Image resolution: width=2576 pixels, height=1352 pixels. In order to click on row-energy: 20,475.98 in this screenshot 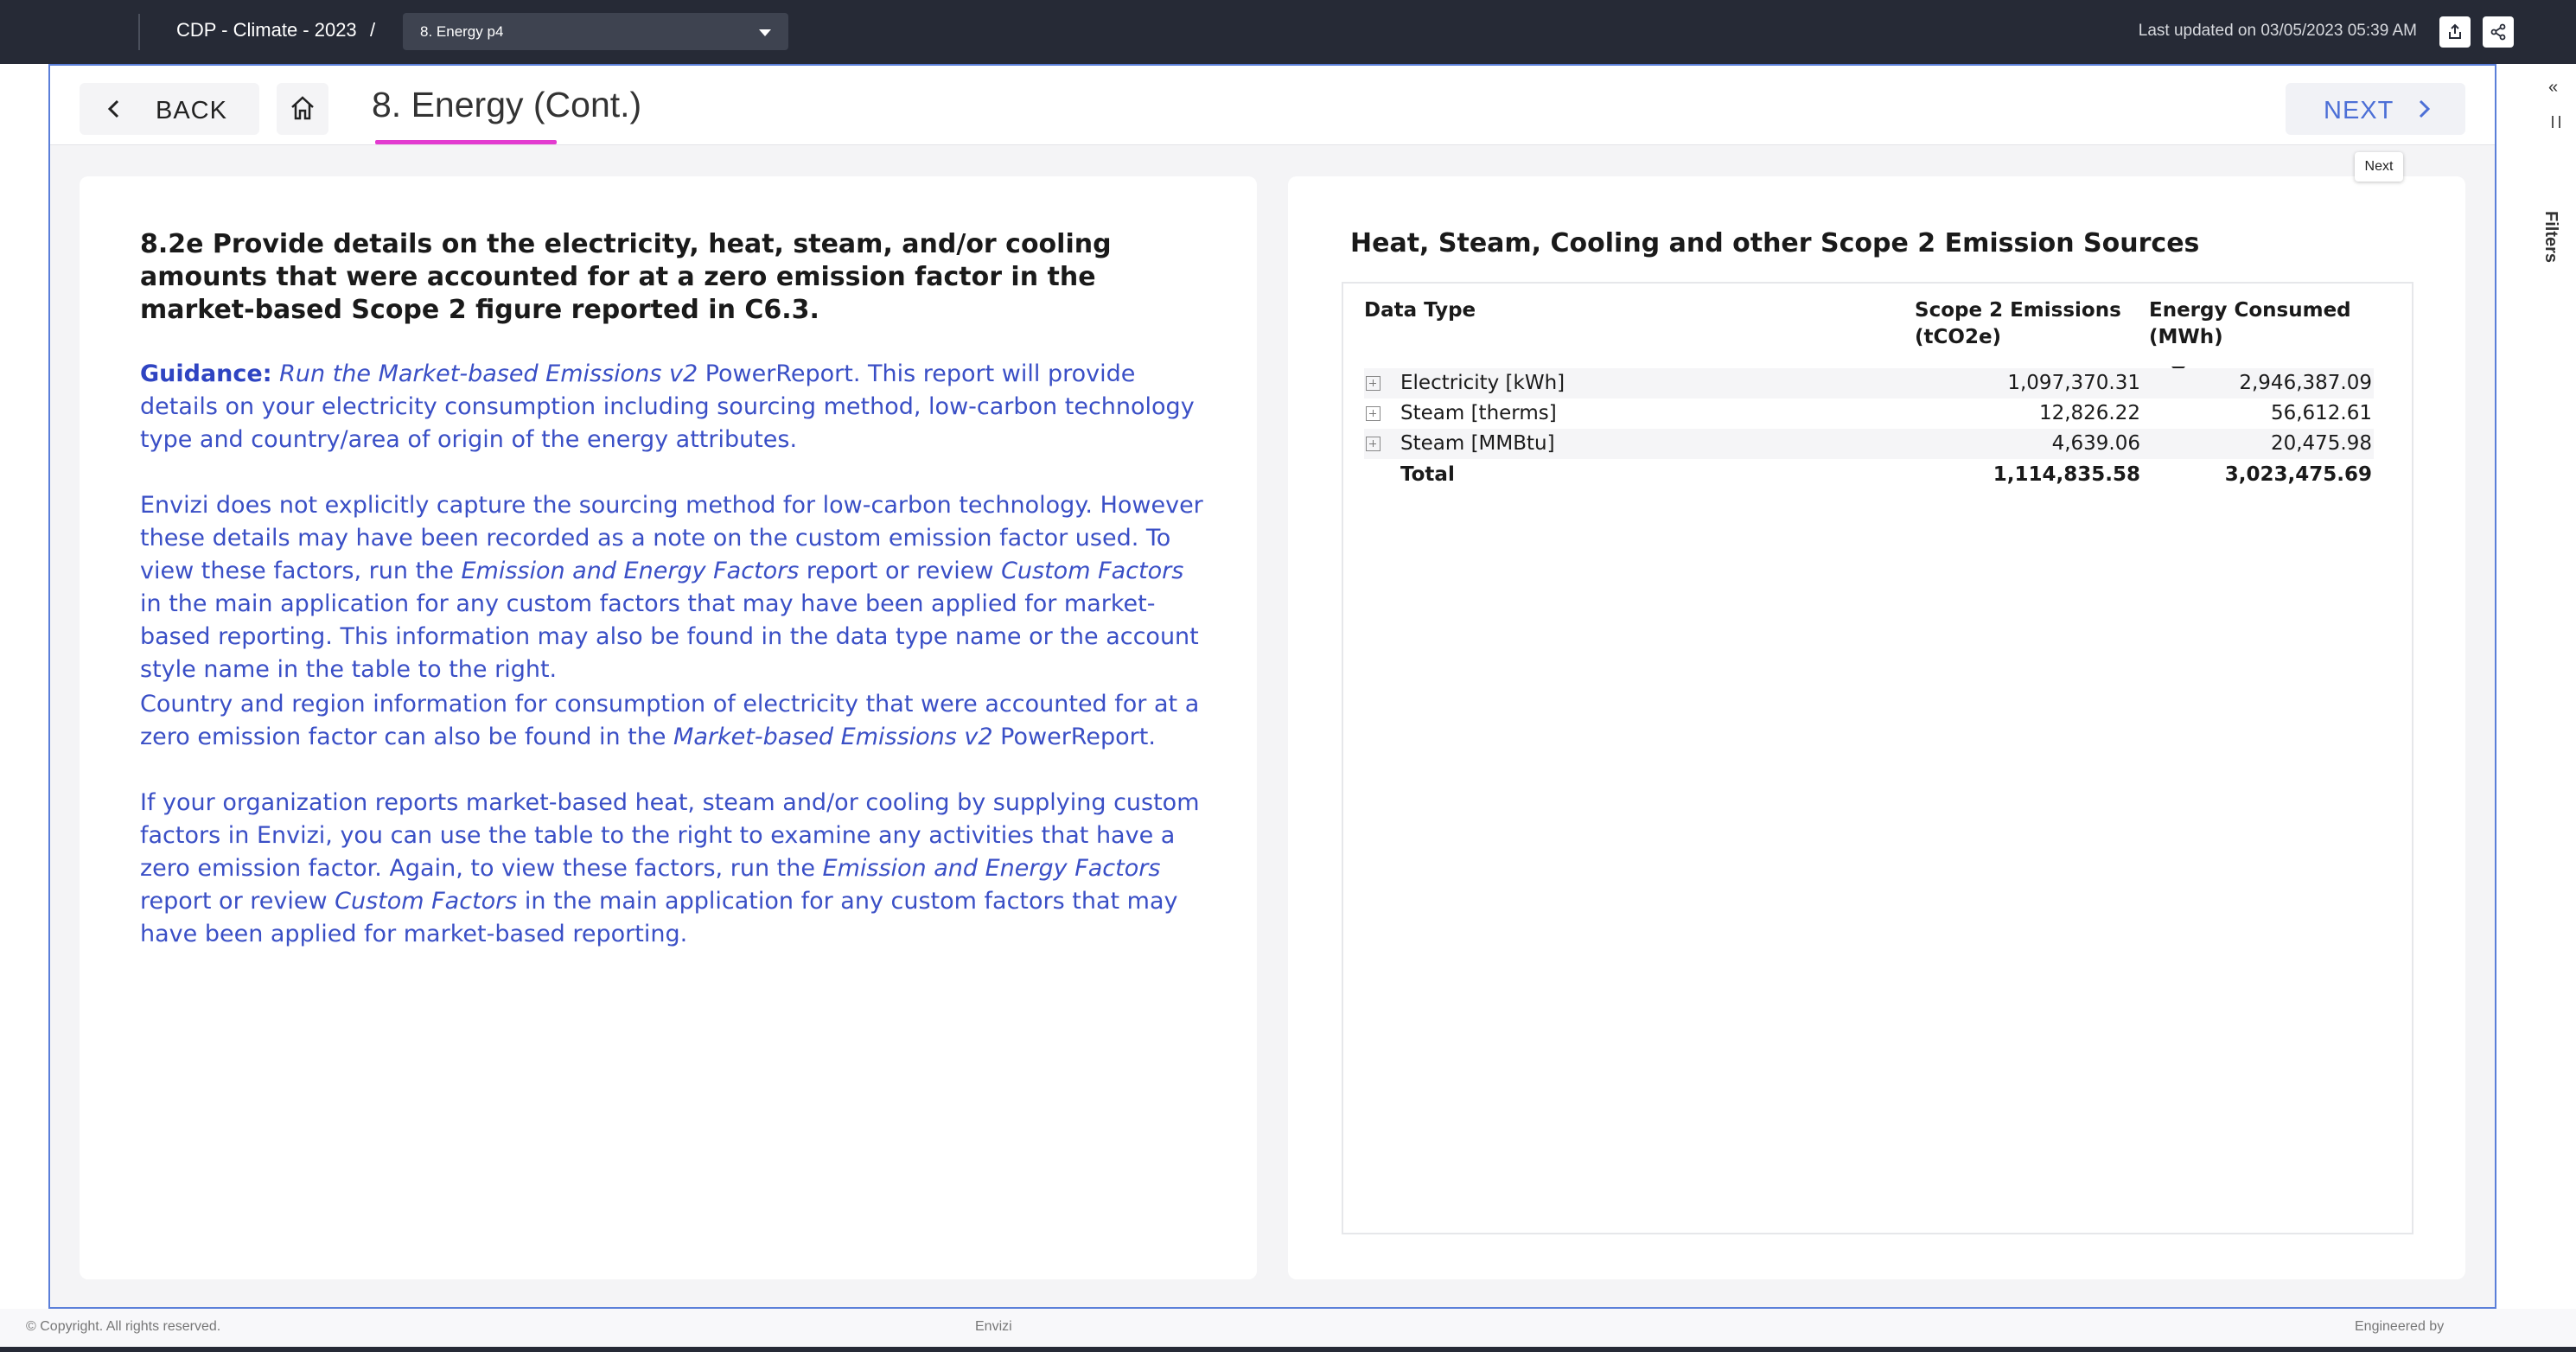, I will do `click(2321, 443)`.